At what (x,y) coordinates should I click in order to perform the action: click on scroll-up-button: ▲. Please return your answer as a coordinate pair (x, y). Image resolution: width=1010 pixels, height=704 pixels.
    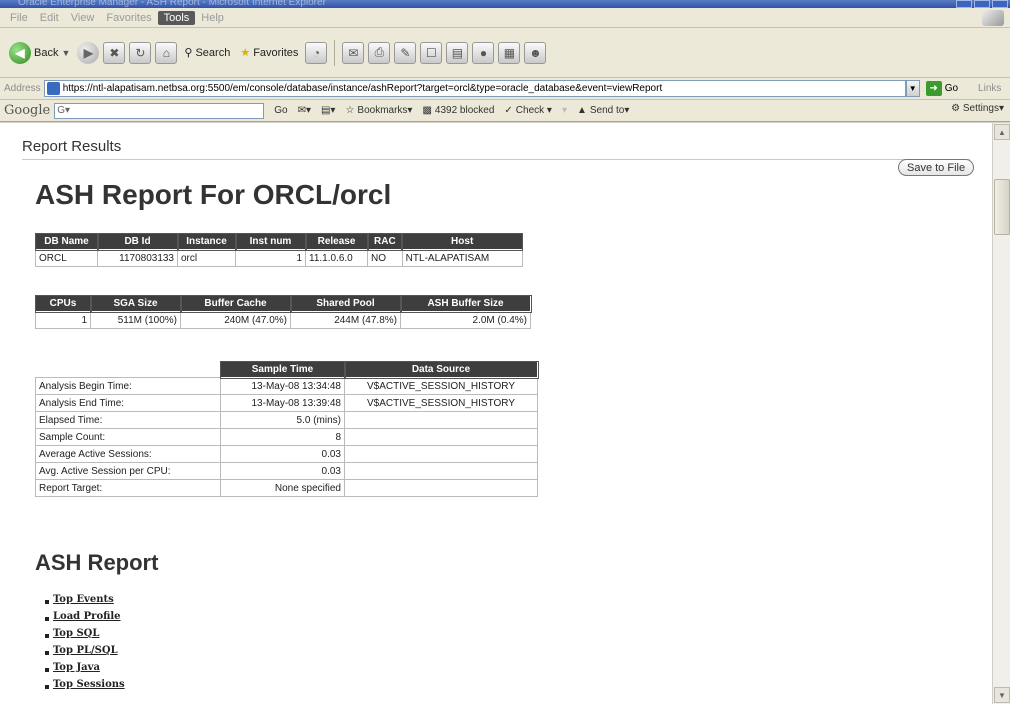
    Looking at the image, I should click on (1002, 132).